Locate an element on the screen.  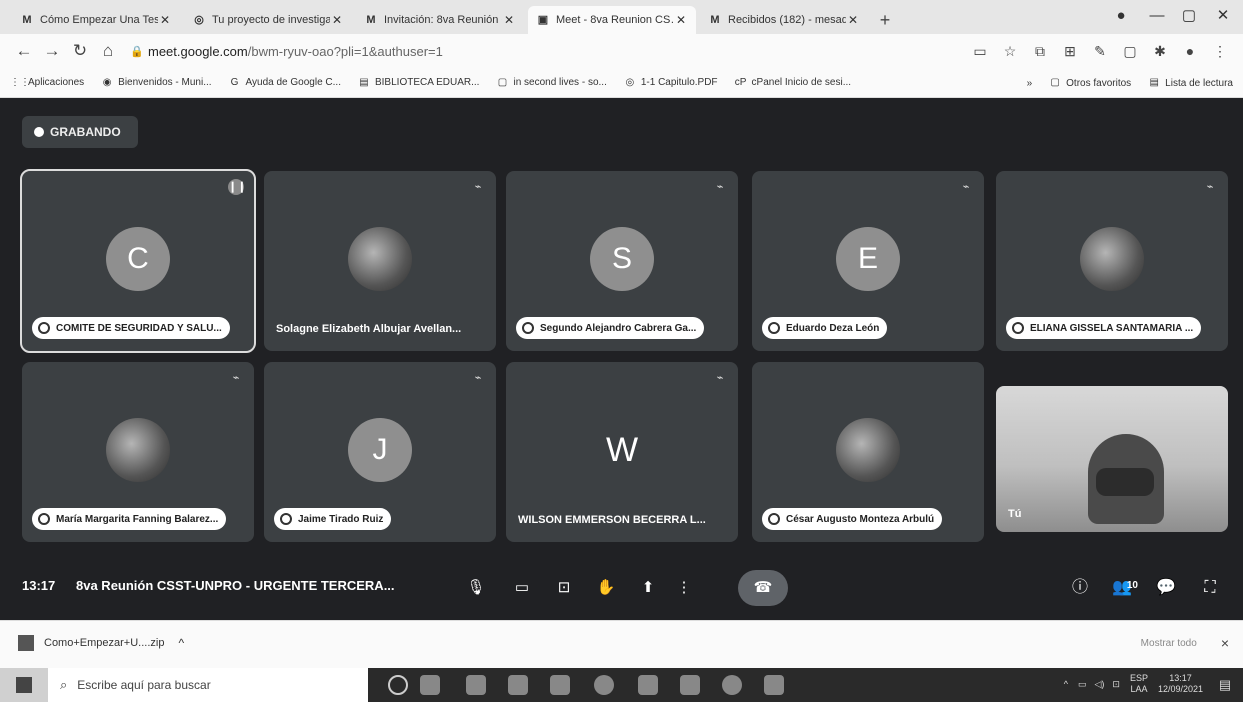
lock-icon: 🔒 is located at coordinates (137, 51).